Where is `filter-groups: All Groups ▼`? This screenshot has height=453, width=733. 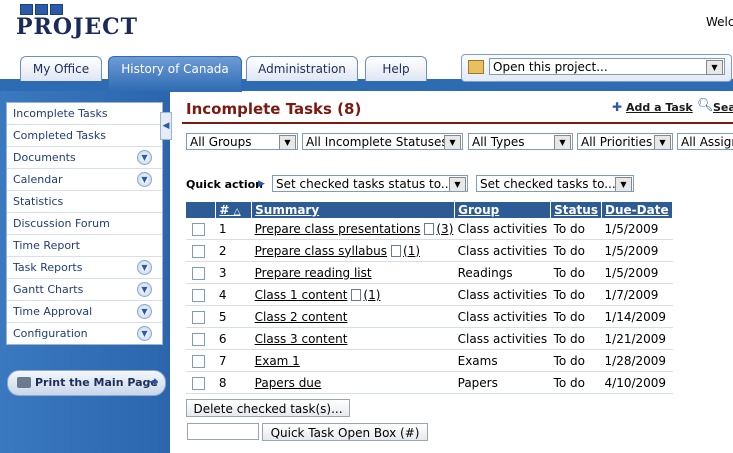 filter-groups: All Groups ▼ is located at coordinates (242, 141).